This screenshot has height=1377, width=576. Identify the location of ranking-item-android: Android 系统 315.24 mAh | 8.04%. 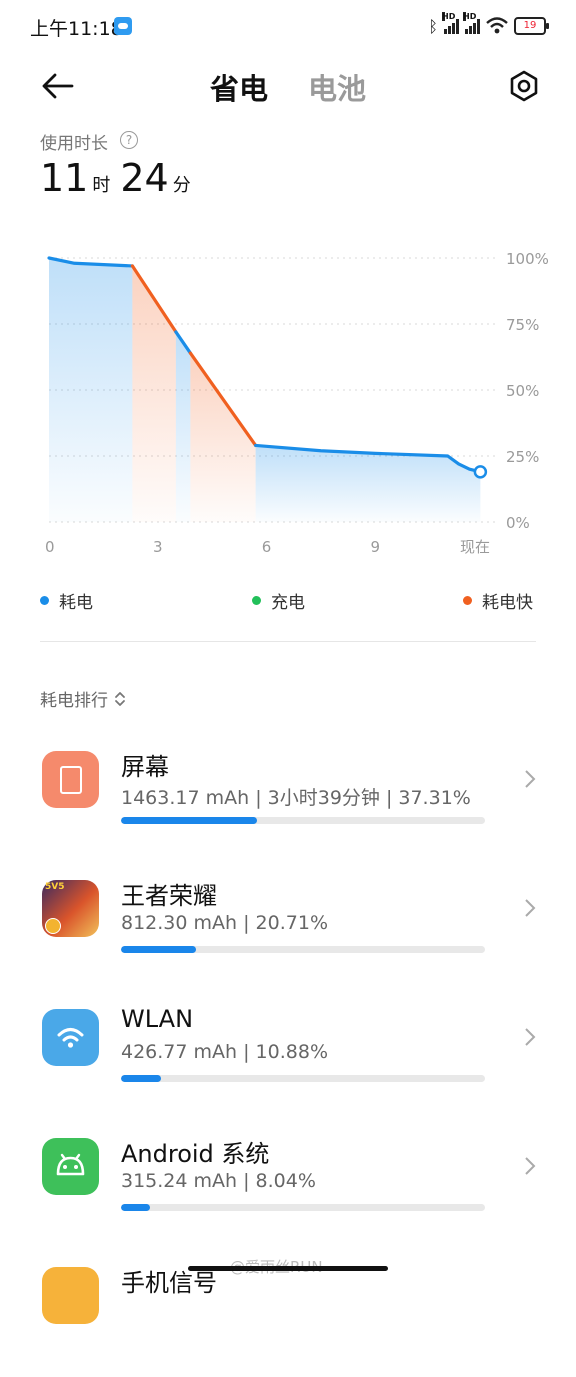
(288, 1193).